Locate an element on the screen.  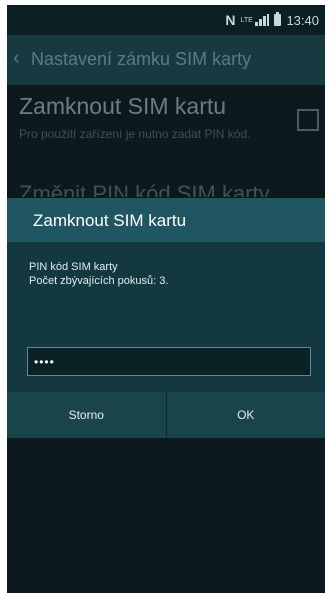
lte-icon: LTE is located at coordinates (246, 20).